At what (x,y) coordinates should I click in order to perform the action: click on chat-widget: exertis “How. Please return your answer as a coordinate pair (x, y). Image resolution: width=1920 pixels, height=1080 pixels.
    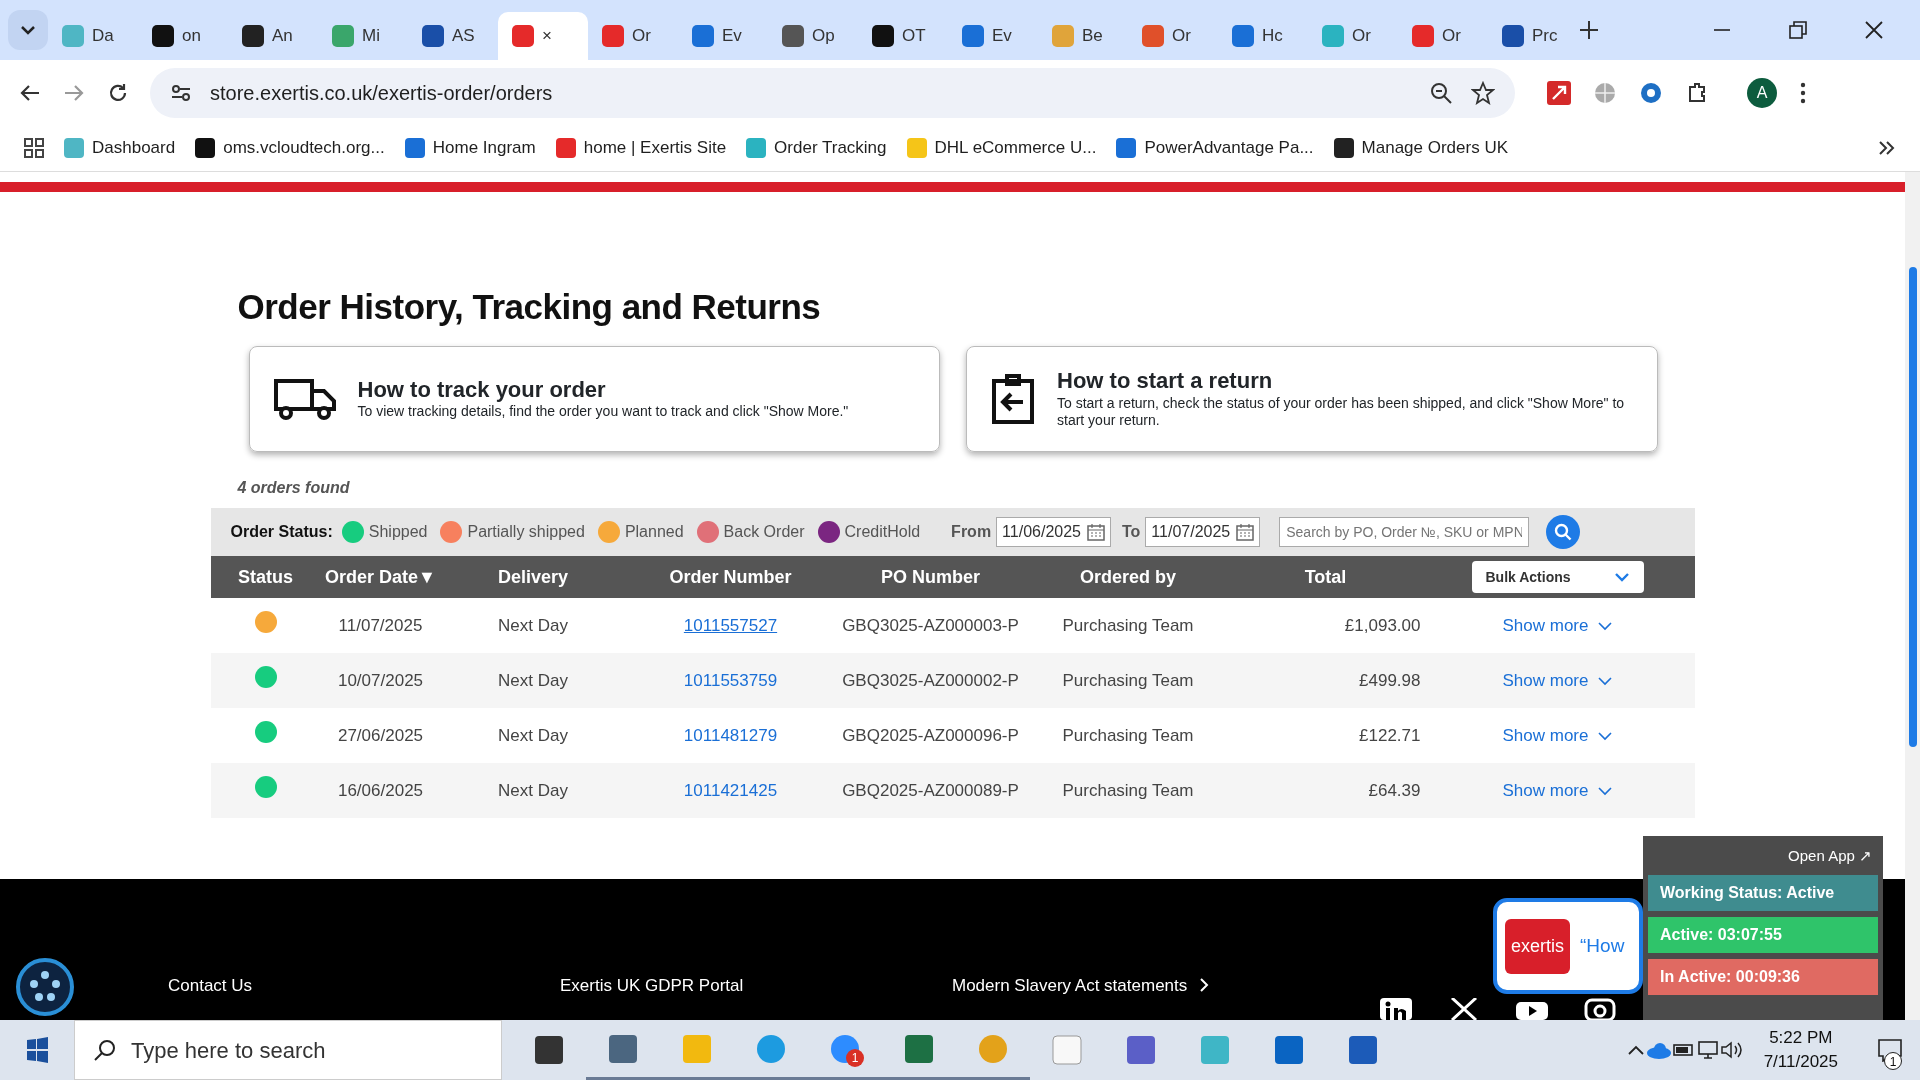
    Looking at the image, I should click on (1568, 946).